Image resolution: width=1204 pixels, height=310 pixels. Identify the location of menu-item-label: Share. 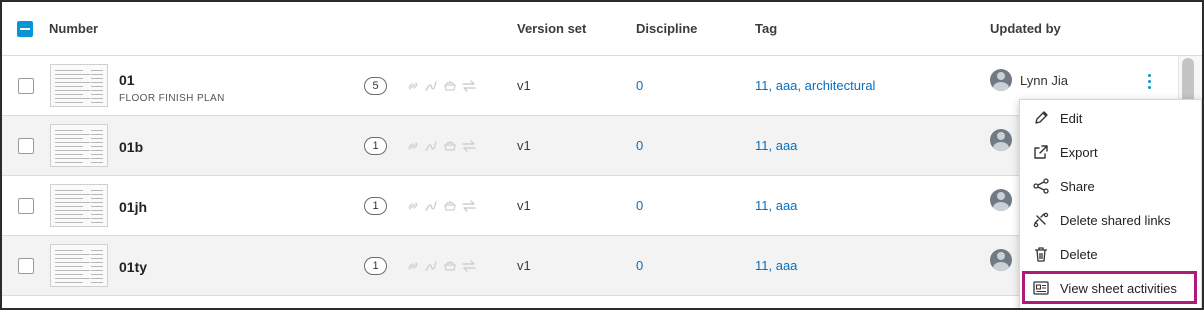
(1077, 186).